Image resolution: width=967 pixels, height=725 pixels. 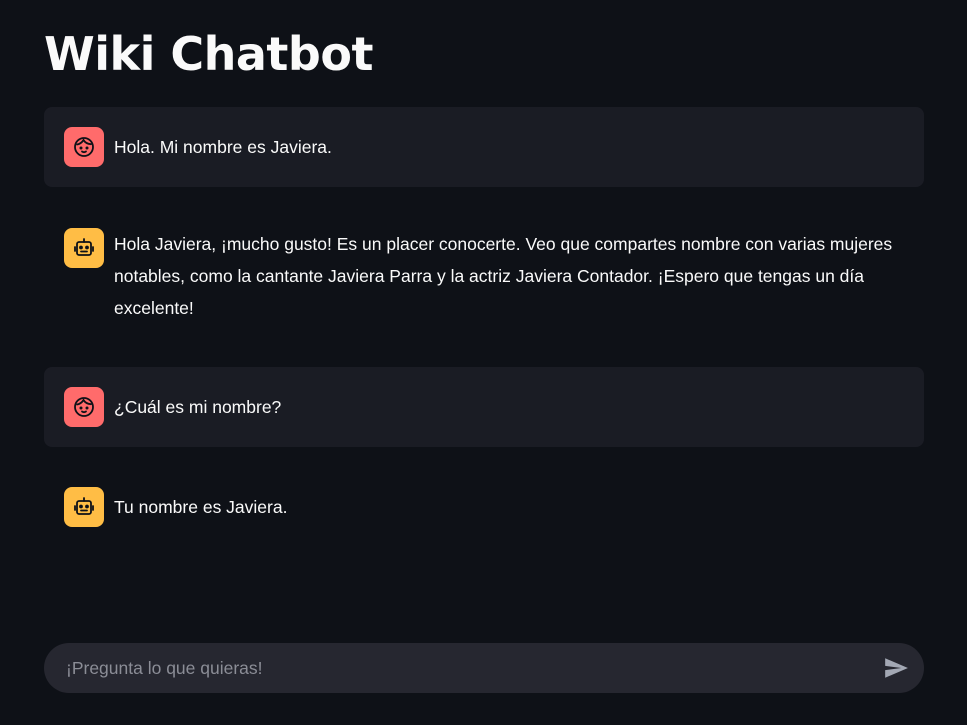 I want to click on send-button, so click(x=896, y=668).